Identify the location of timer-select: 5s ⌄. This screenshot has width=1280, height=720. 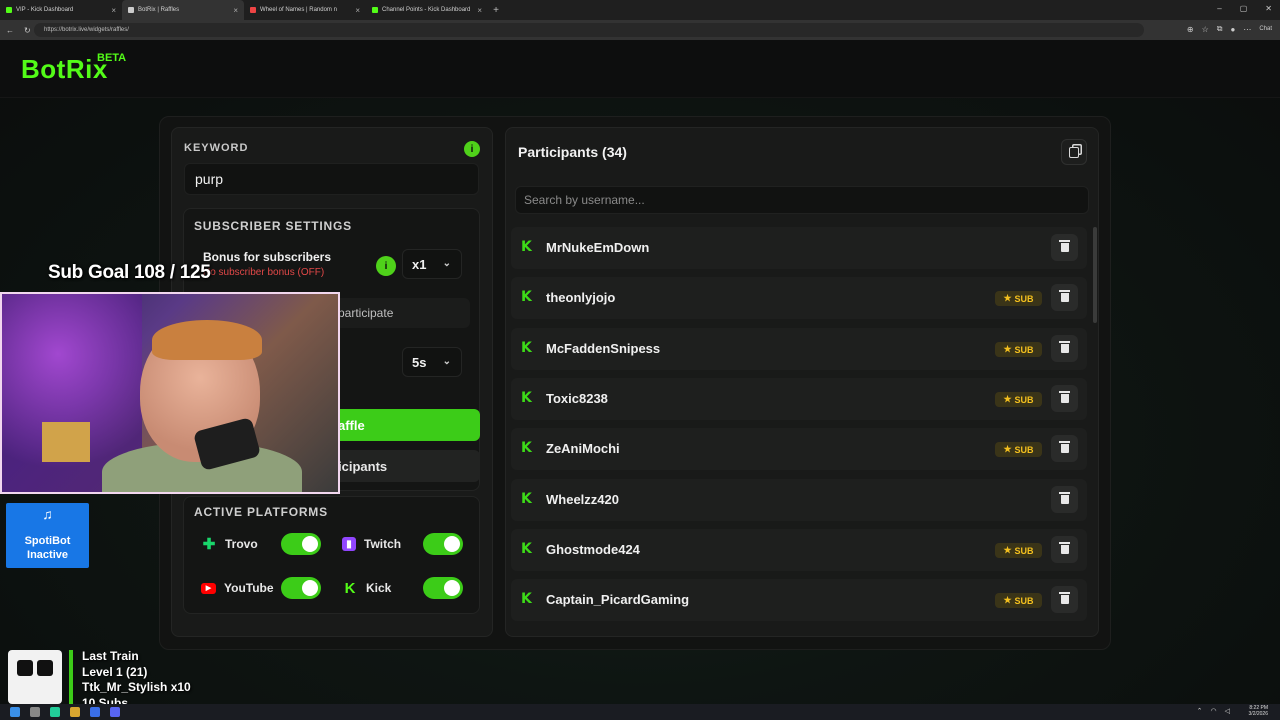
(432, 362).